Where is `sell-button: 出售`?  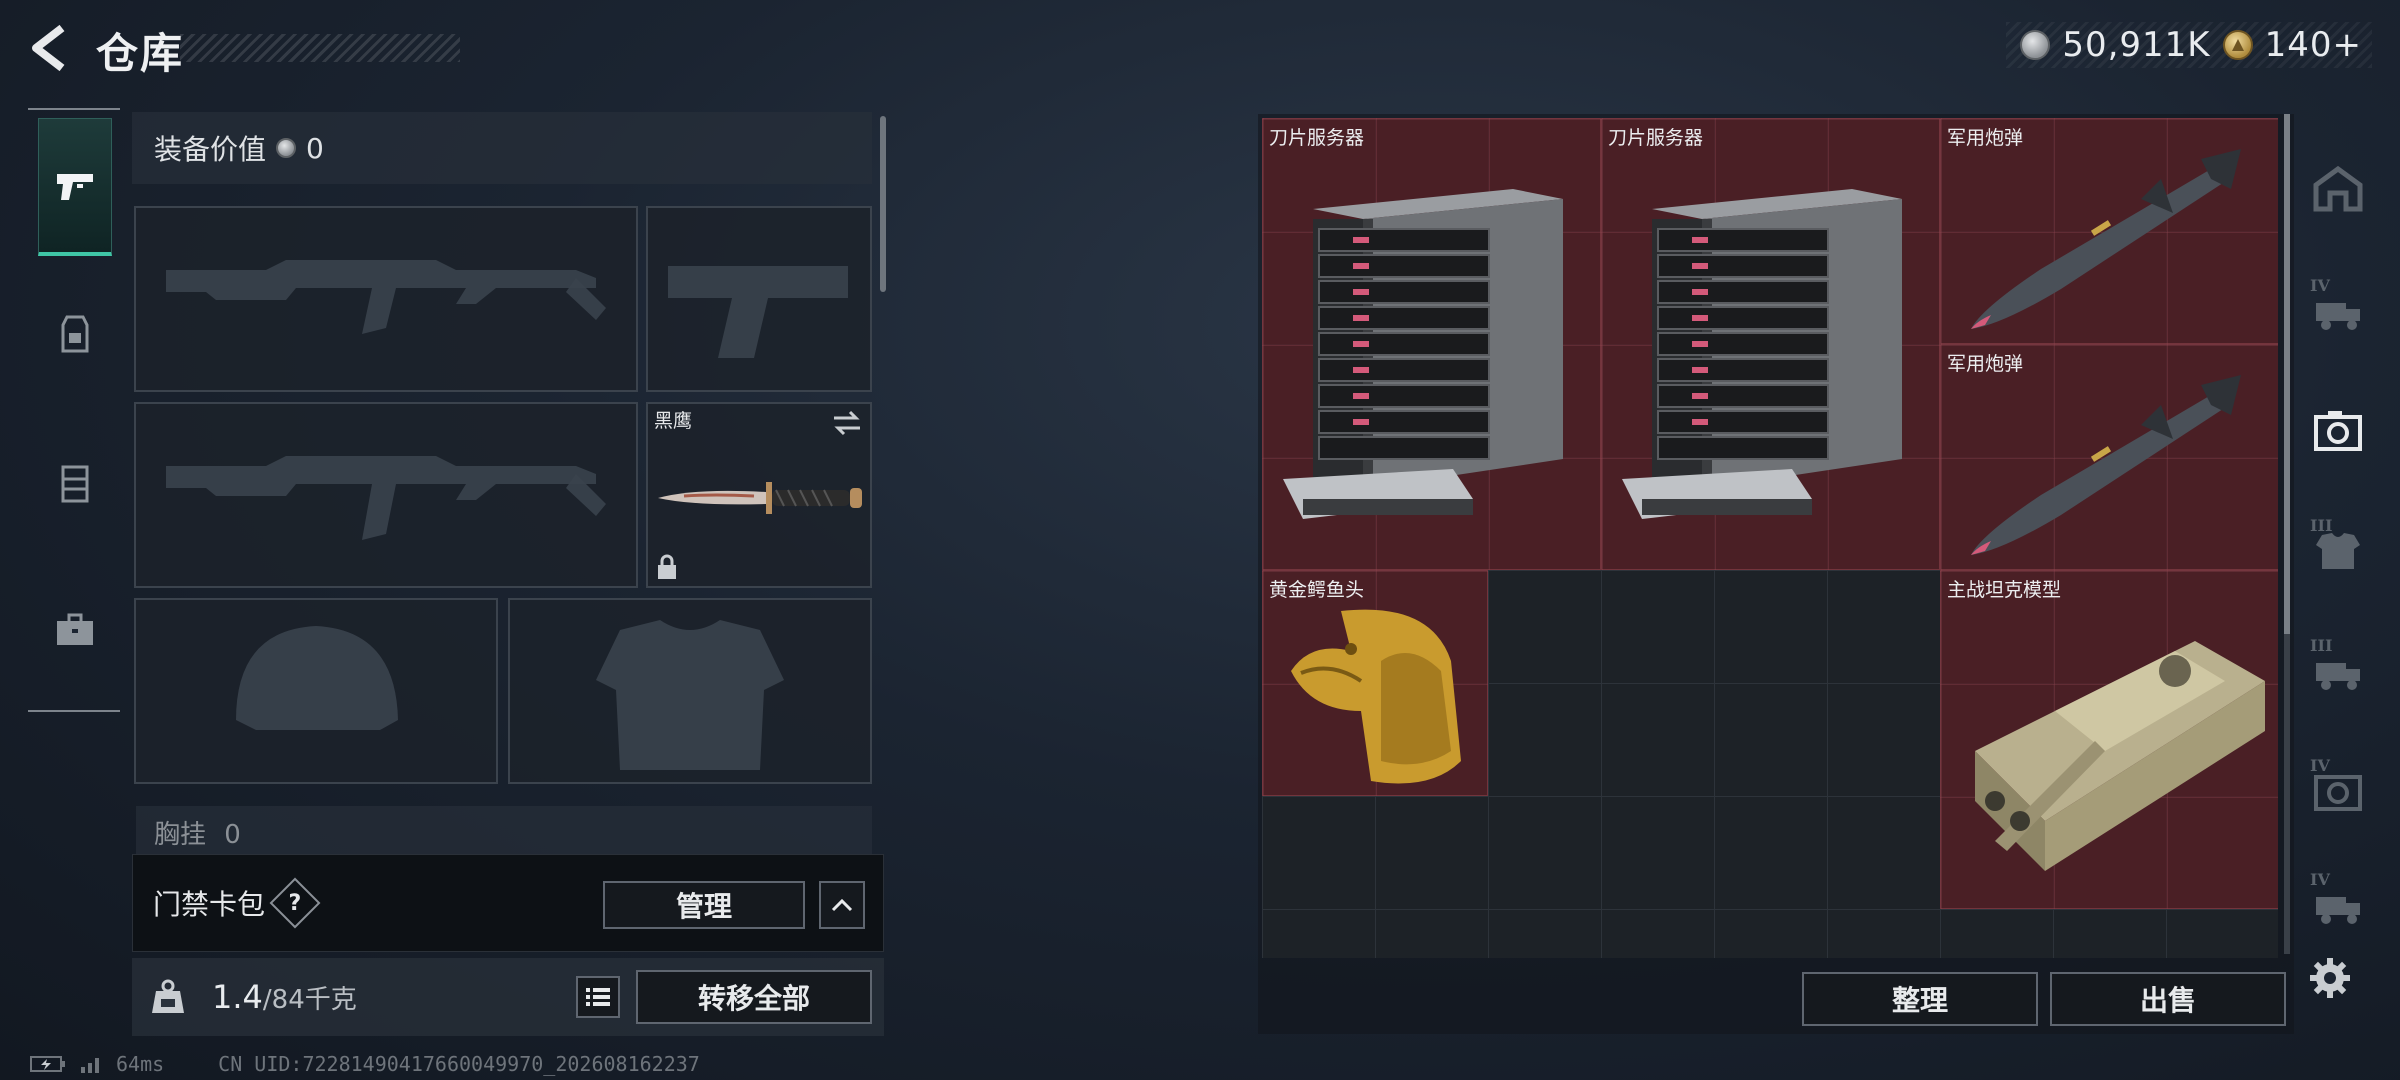
sell-button: 出售 is located at coordinates (2168, 999).